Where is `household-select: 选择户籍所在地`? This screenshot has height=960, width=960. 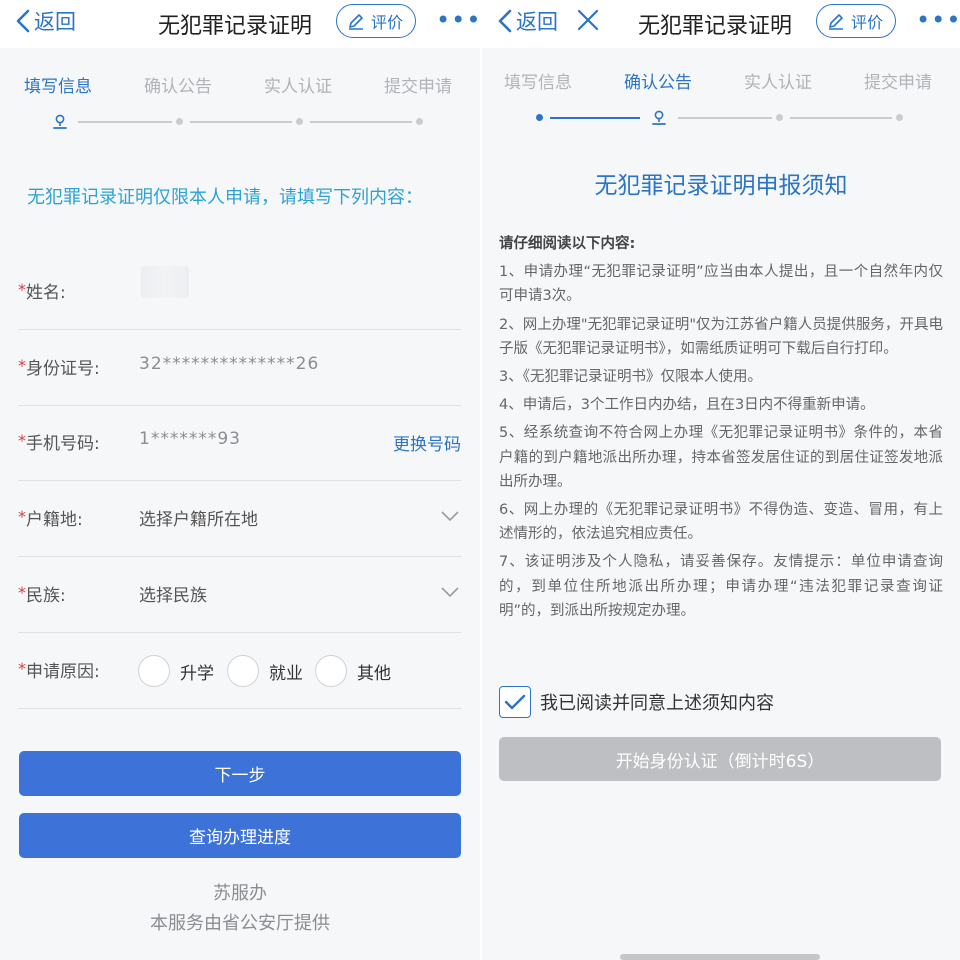
household-select: 选择户籍所在地 is located at coordinates (198, 517).